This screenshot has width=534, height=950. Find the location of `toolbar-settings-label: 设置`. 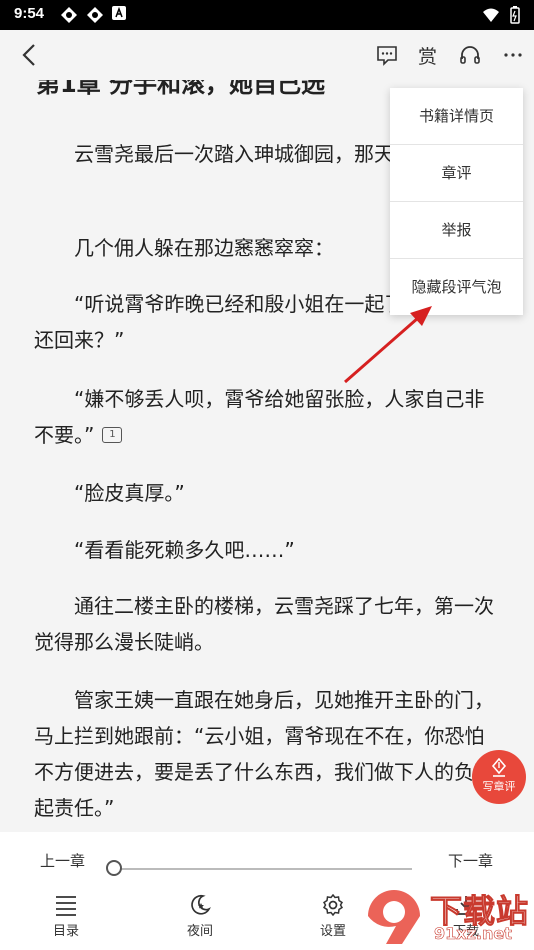

toolbar-settings-label: 设置 is located at coordinates (332, 931).